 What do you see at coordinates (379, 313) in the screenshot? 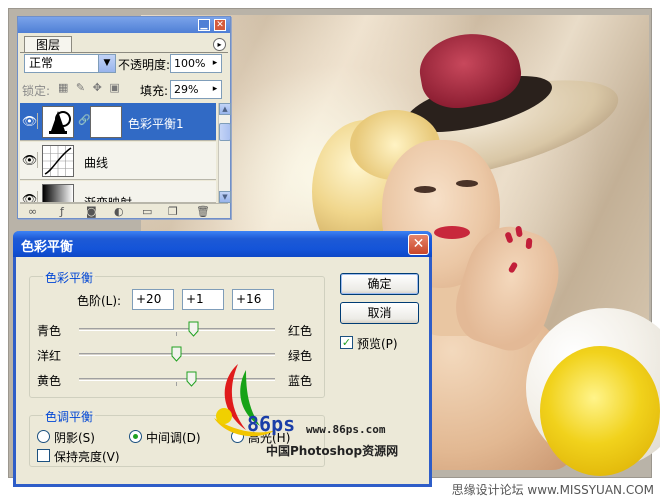
I see `cancel-button: 取消` at bounding box center [379, 313].